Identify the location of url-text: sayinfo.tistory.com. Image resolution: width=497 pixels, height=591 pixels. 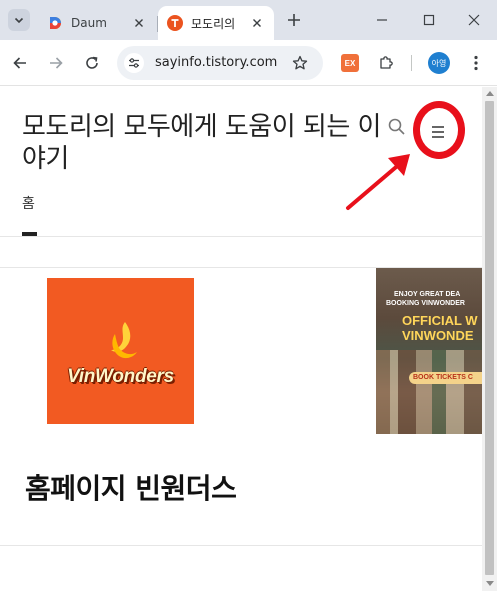
(216, 62).